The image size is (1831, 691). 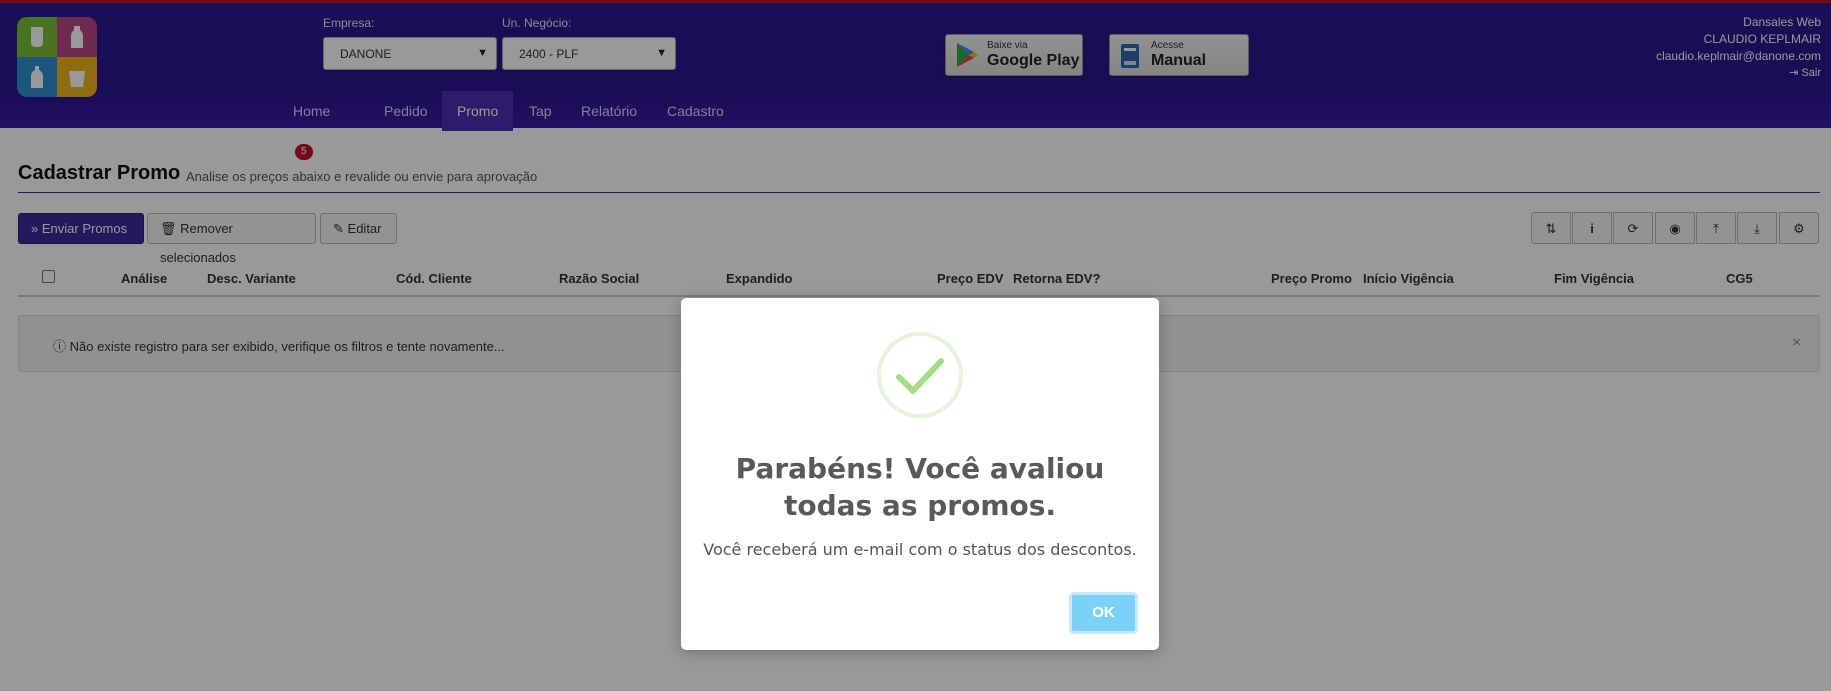 I want to click on ok-button: OK, so click(x=1103, y=613).